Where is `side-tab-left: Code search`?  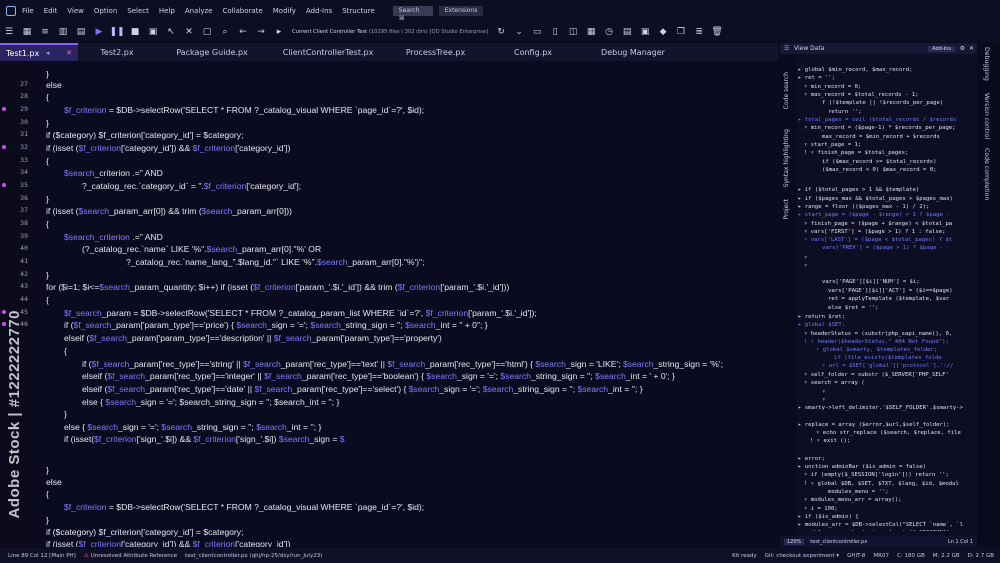 side-tab-left: Code search is located at coordinates (786, 90).